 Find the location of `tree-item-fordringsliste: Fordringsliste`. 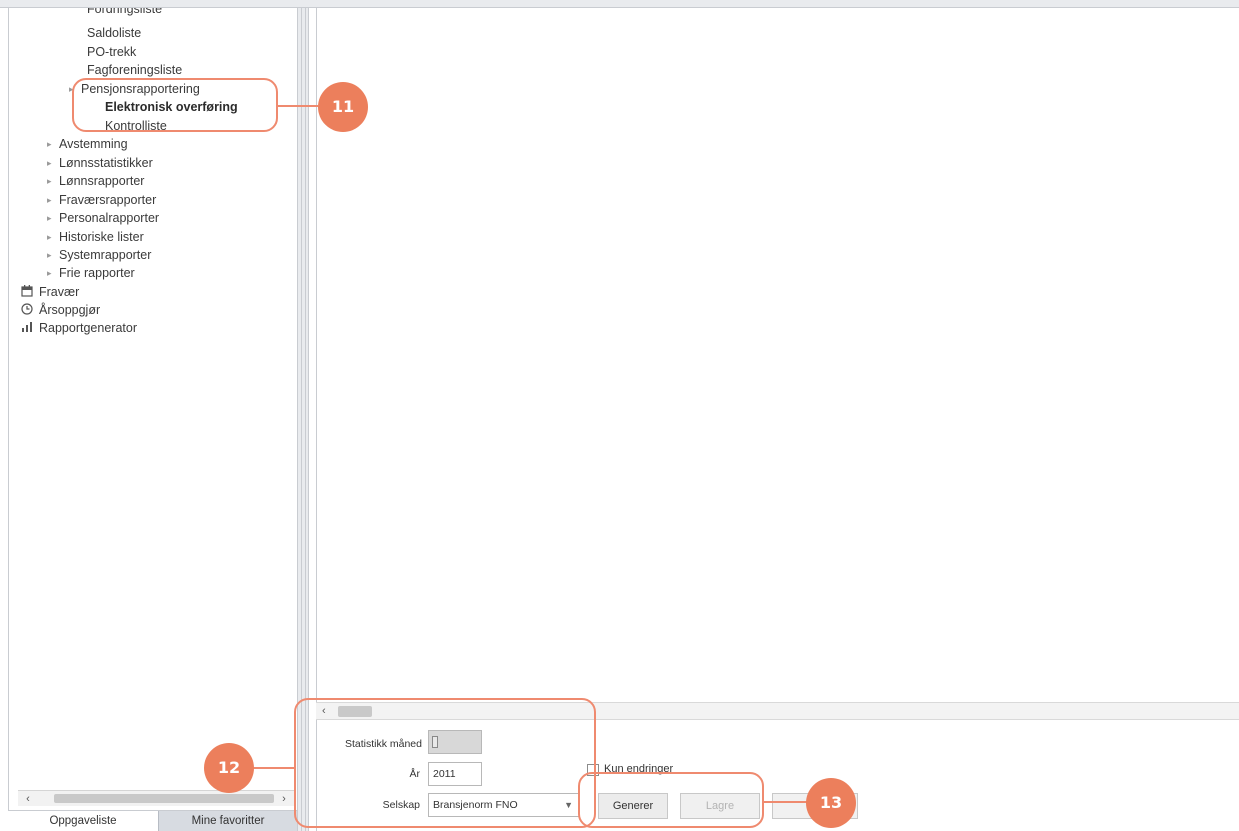

tree-item-fordringsliste: Fordringsliste is located at coordinates (124, 13).